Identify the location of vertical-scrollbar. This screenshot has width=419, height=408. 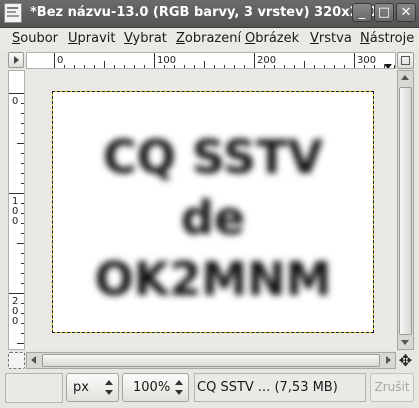
(405, 210).